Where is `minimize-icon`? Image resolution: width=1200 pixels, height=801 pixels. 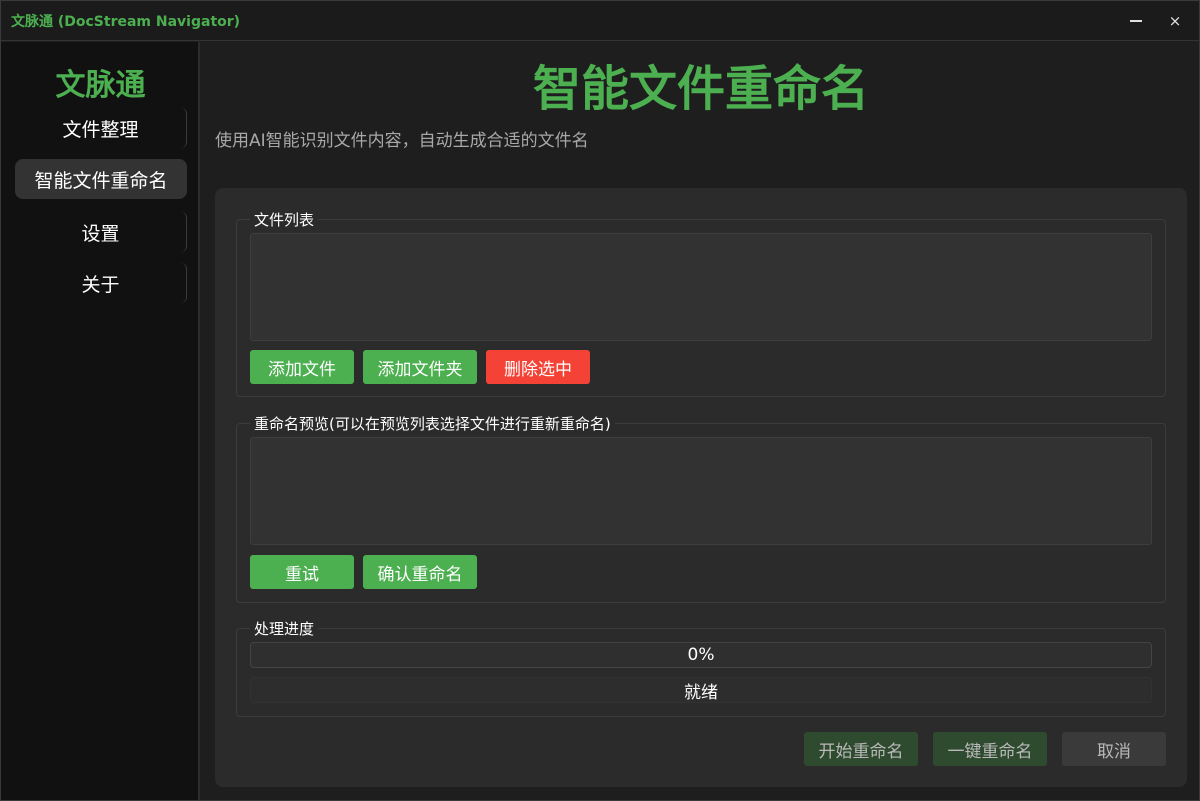 minimize-icon is located at coordinates (1136, 21).